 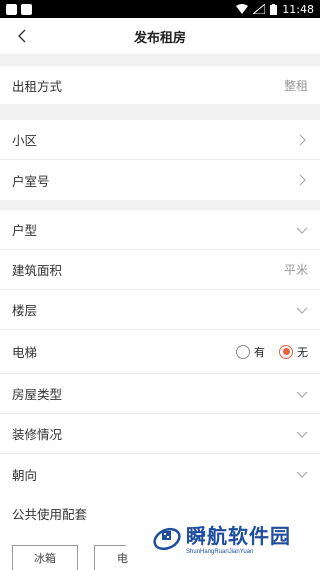 What do you see at coordinates (298, 9) in the screenshot?
I see `status-time: 11:48` at bounding box center [298, 9].